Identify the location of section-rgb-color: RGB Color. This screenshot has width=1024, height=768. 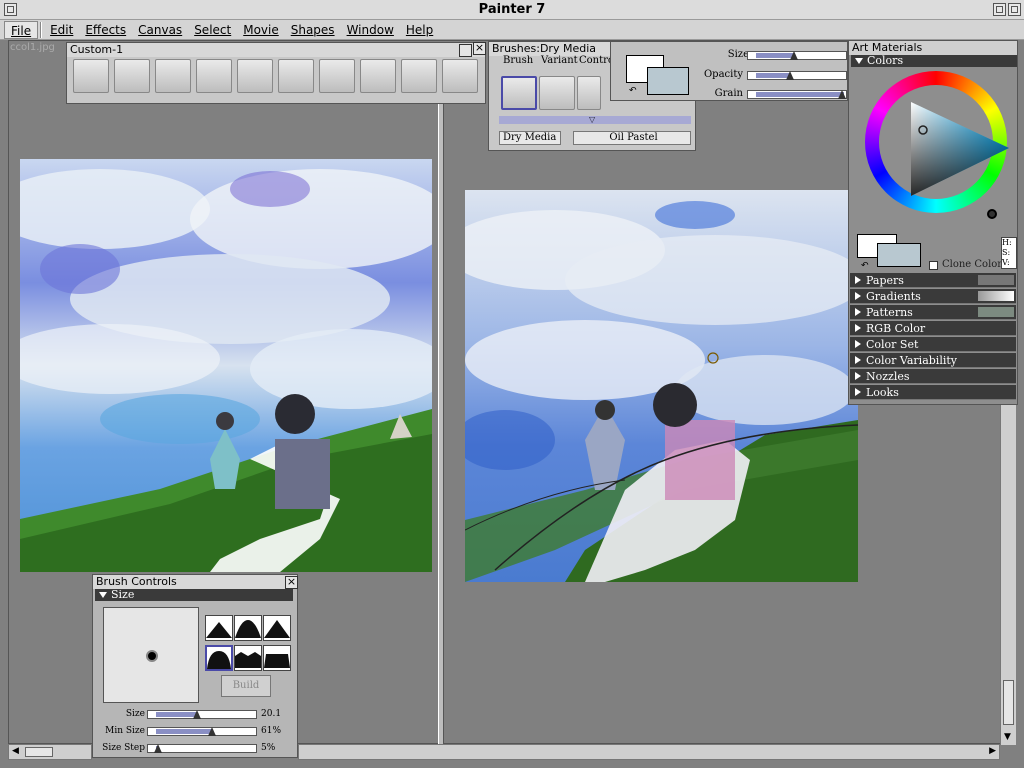
(933, 328).